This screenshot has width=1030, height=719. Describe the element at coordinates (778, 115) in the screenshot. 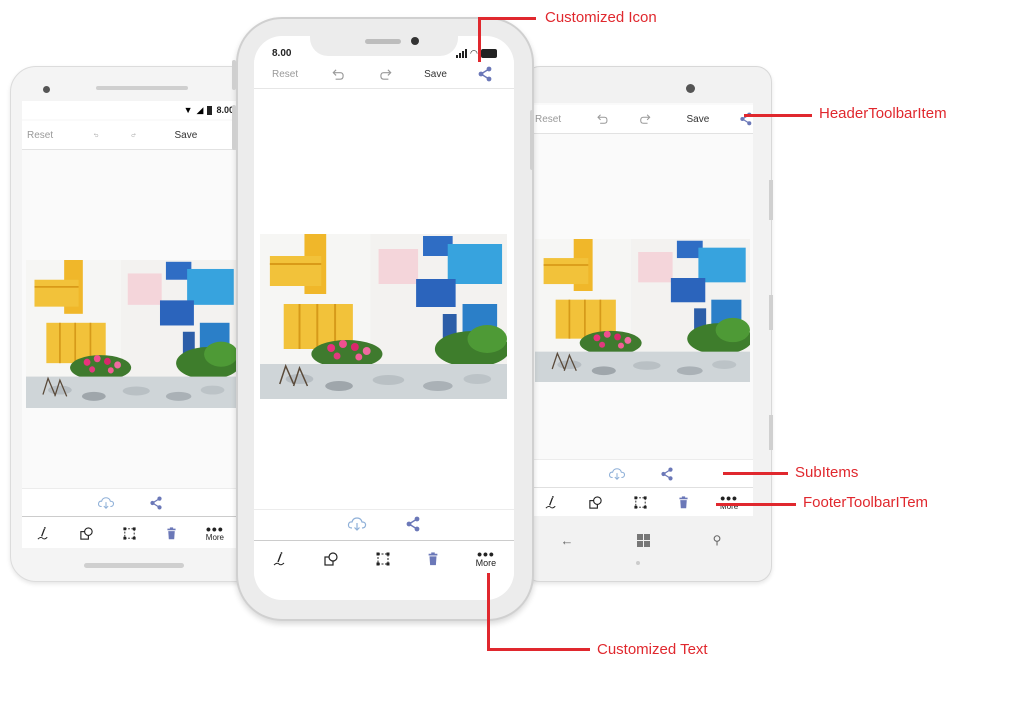

I see `header-toolbar-item-callout-line` at that location.